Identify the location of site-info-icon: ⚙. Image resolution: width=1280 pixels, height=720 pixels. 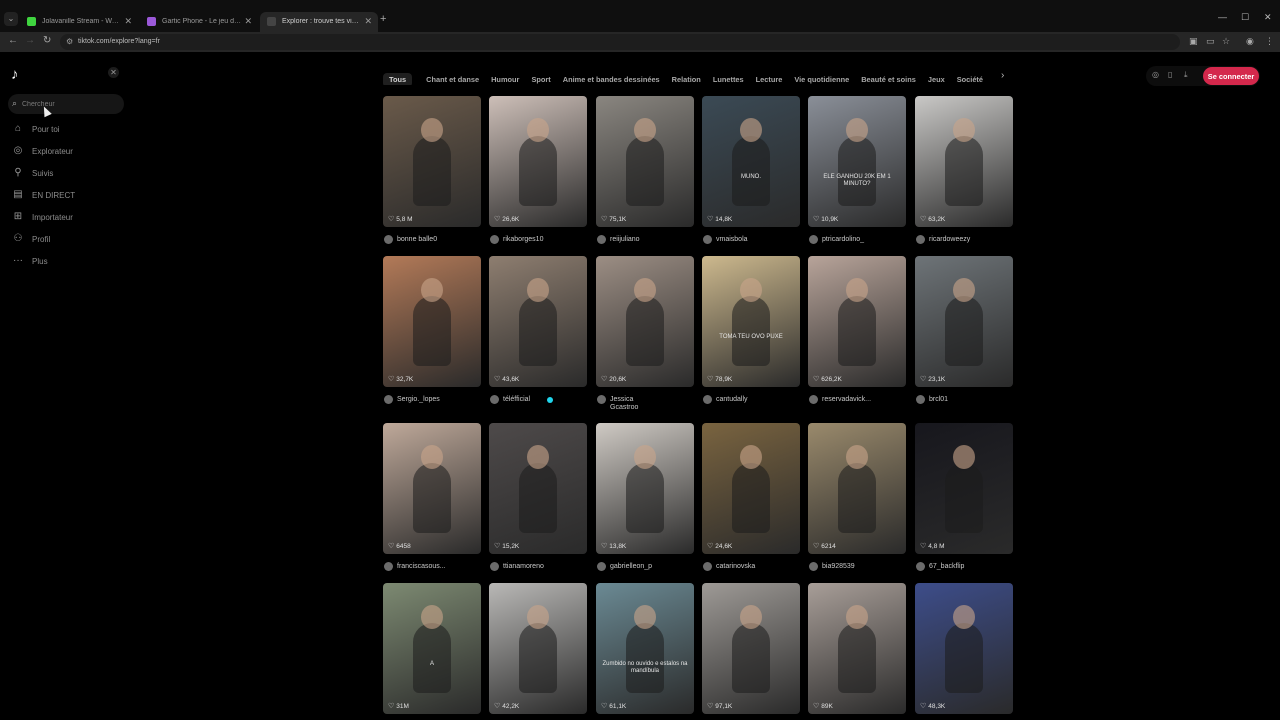
(69, 41).